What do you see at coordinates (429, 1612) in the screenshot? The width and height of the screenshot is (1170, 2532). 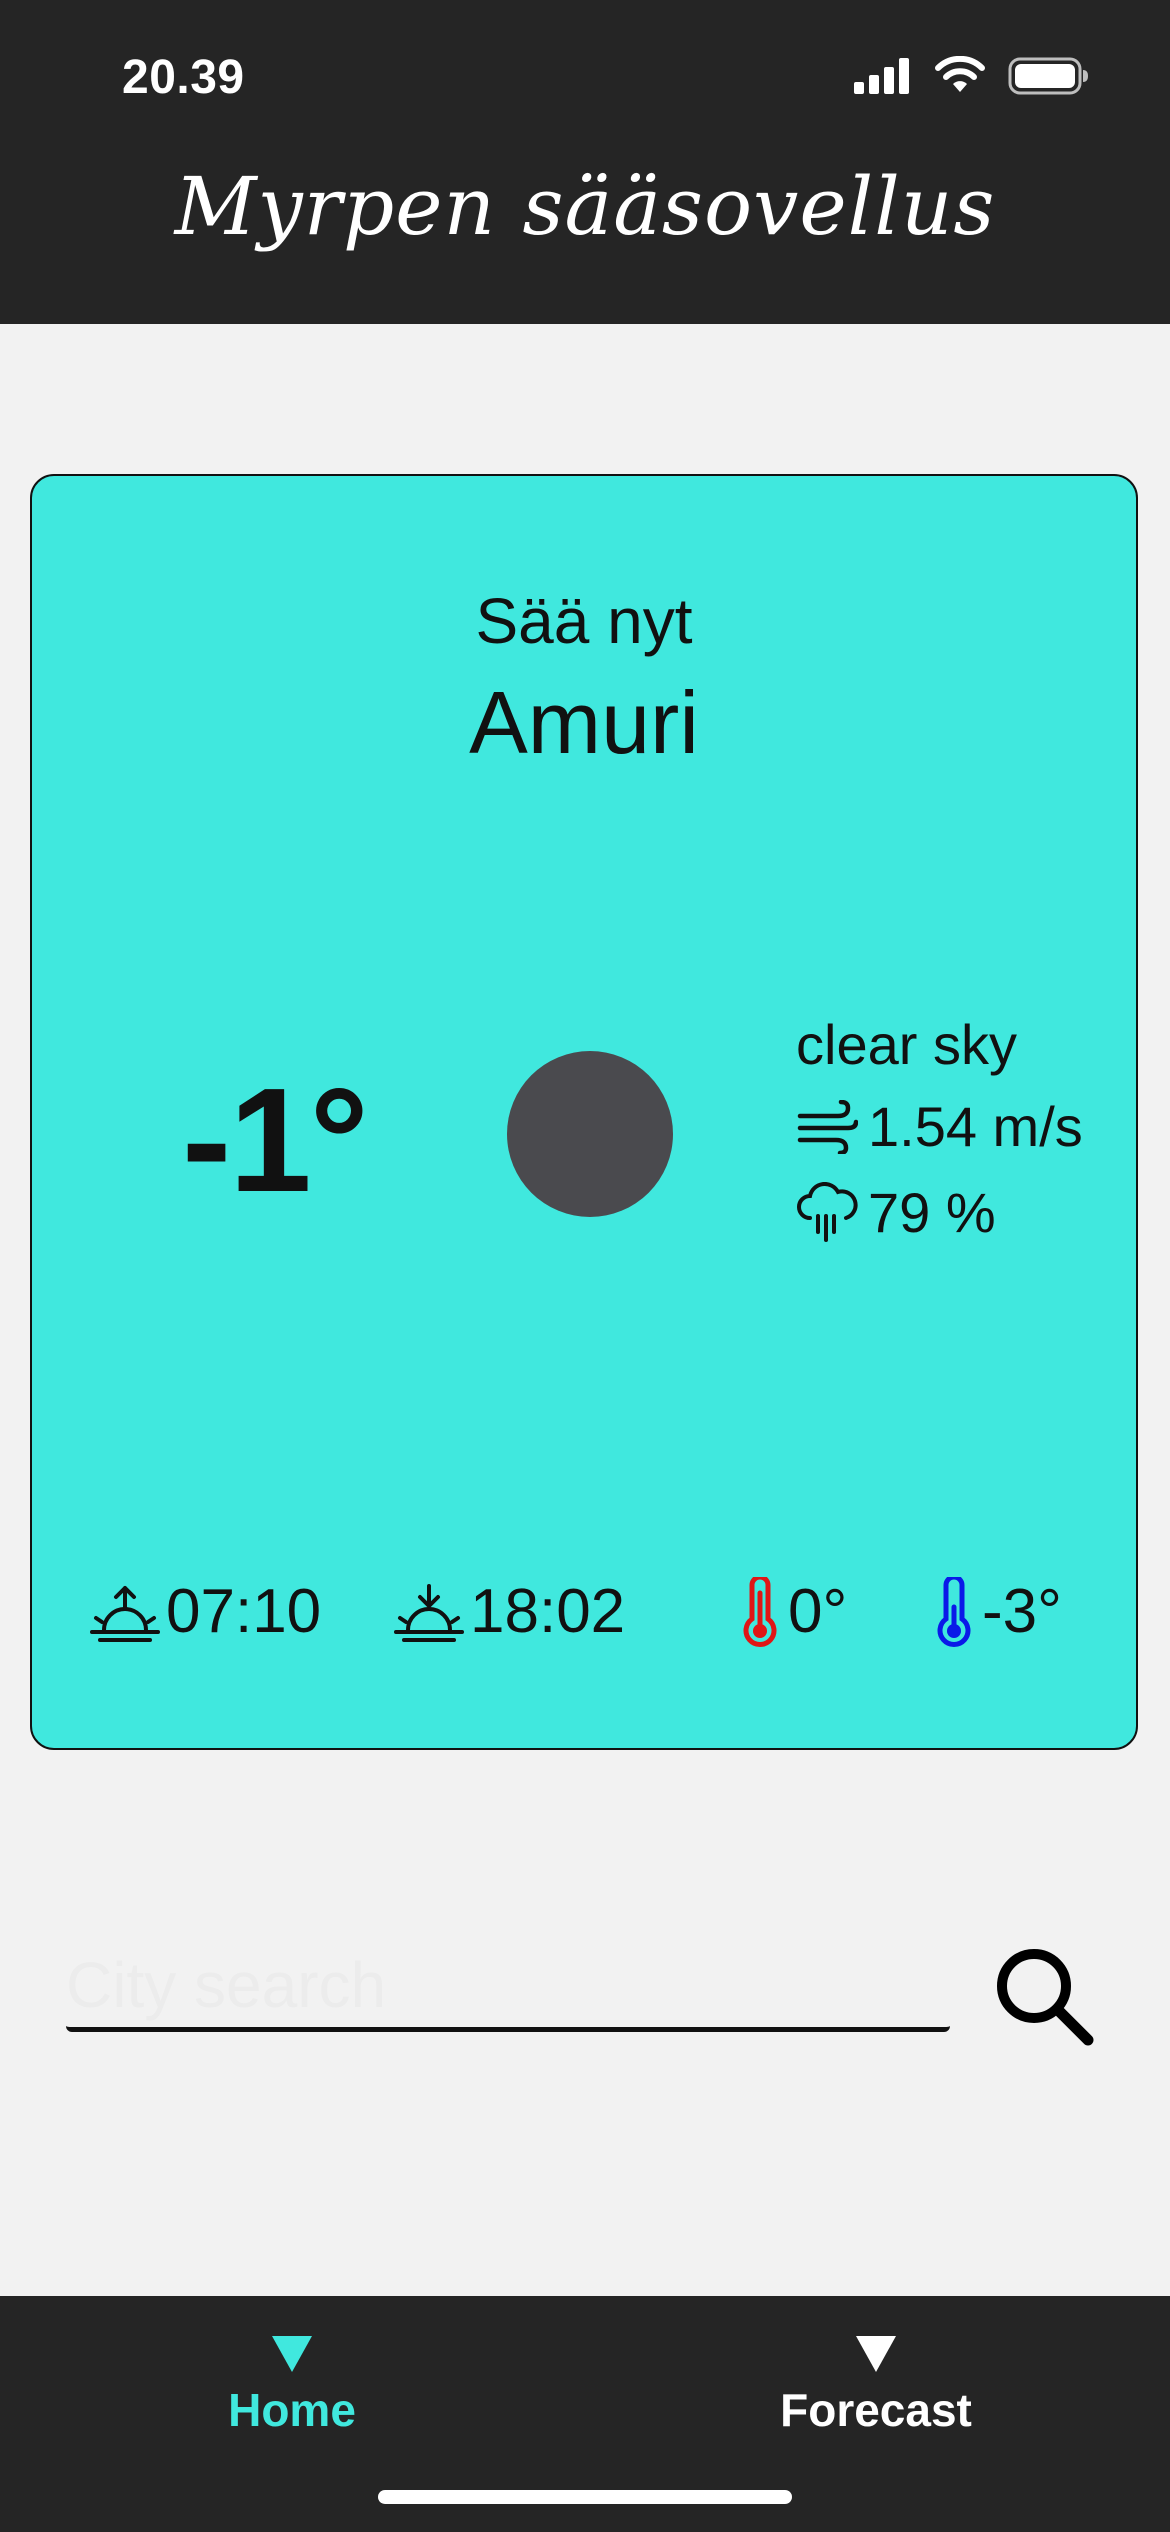 I see `sunset-icon` at bounding box center [429, 1612].